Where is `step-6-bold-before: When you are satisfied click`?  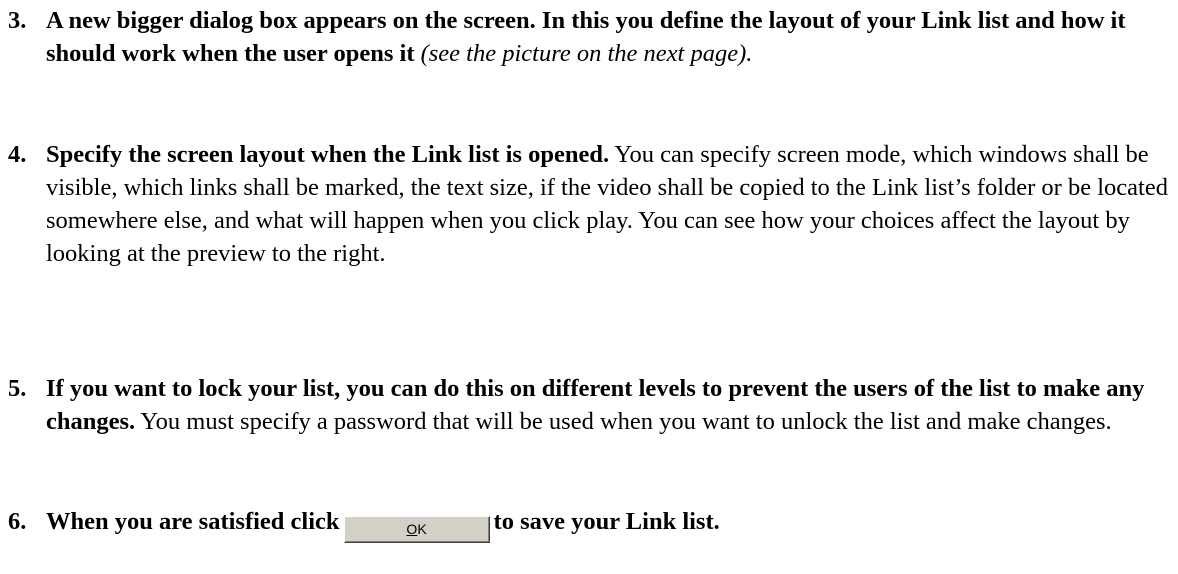 step-6-bold-before: When you are satisfied click is located at coordinates (193, 521).